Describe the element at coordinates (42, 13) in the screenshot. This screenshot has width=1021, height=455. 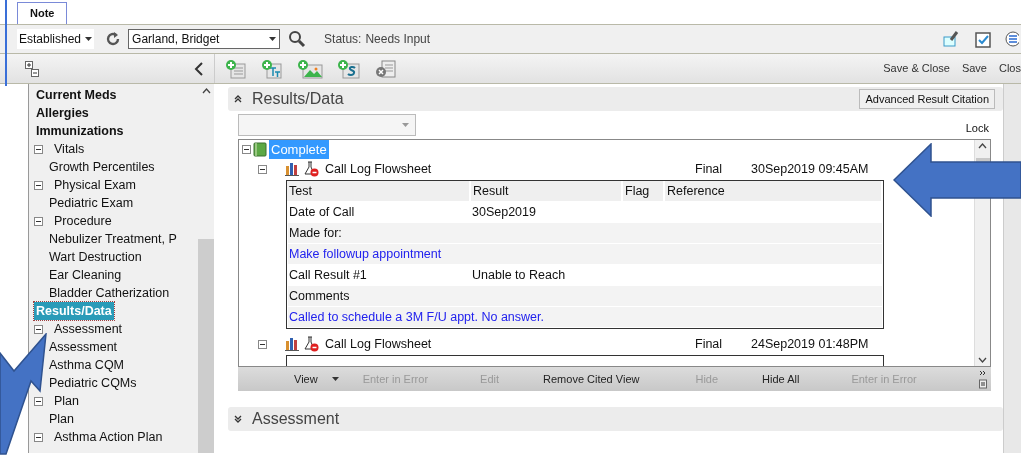
I see `tab: Note` at that location.